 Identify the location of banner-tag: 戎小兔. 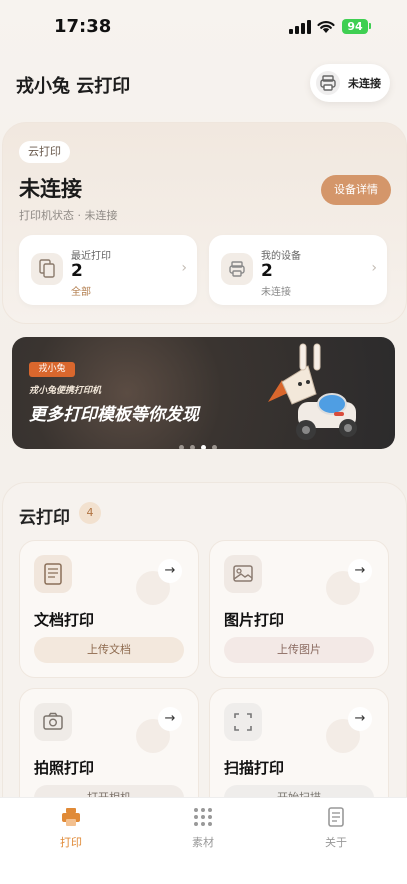
(52, 369).